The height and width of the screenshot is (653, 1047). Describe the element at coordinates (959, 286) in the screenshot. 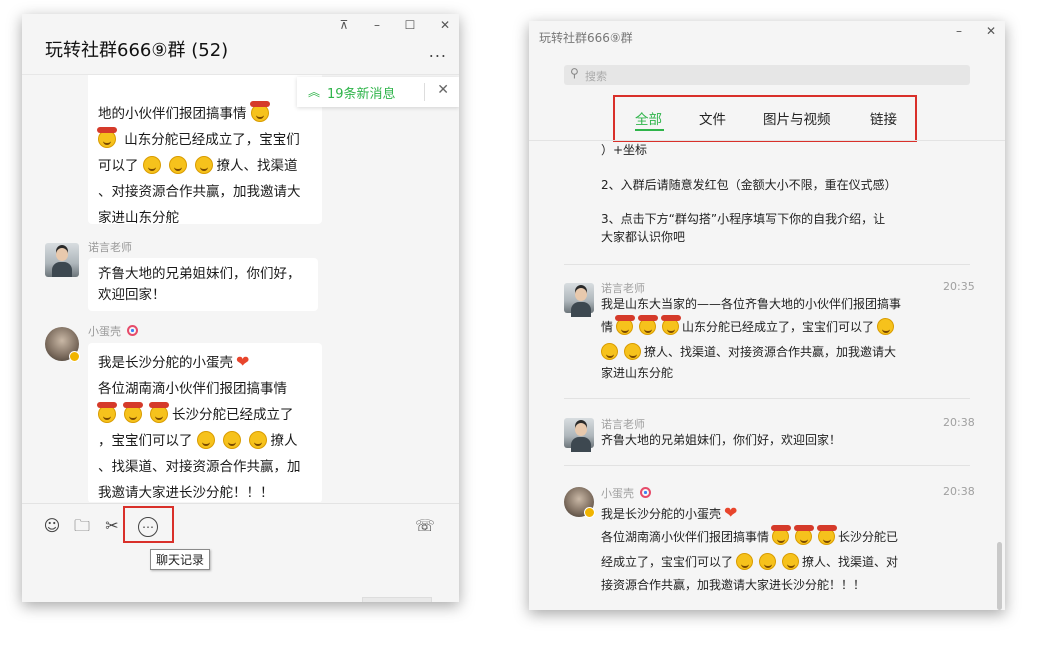

I see `timestamp: 20:35` at that location.